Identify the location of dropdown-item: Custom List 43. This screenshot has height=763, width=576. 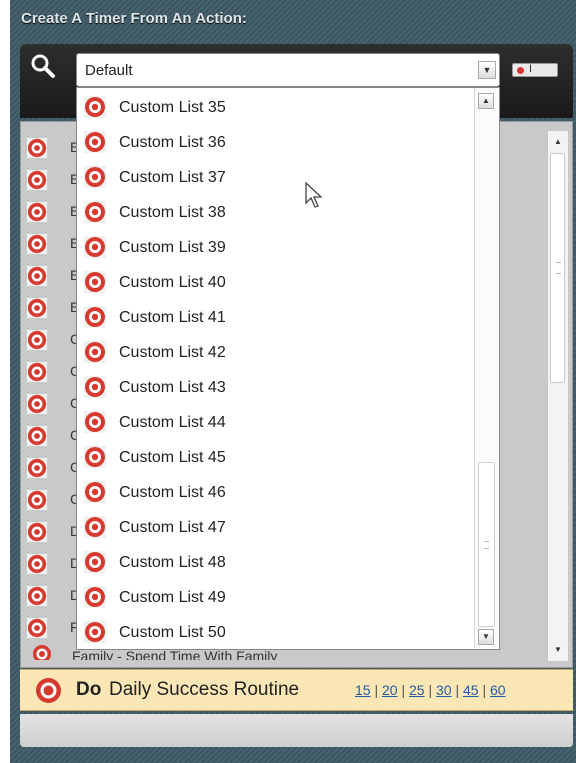
(277, 387).